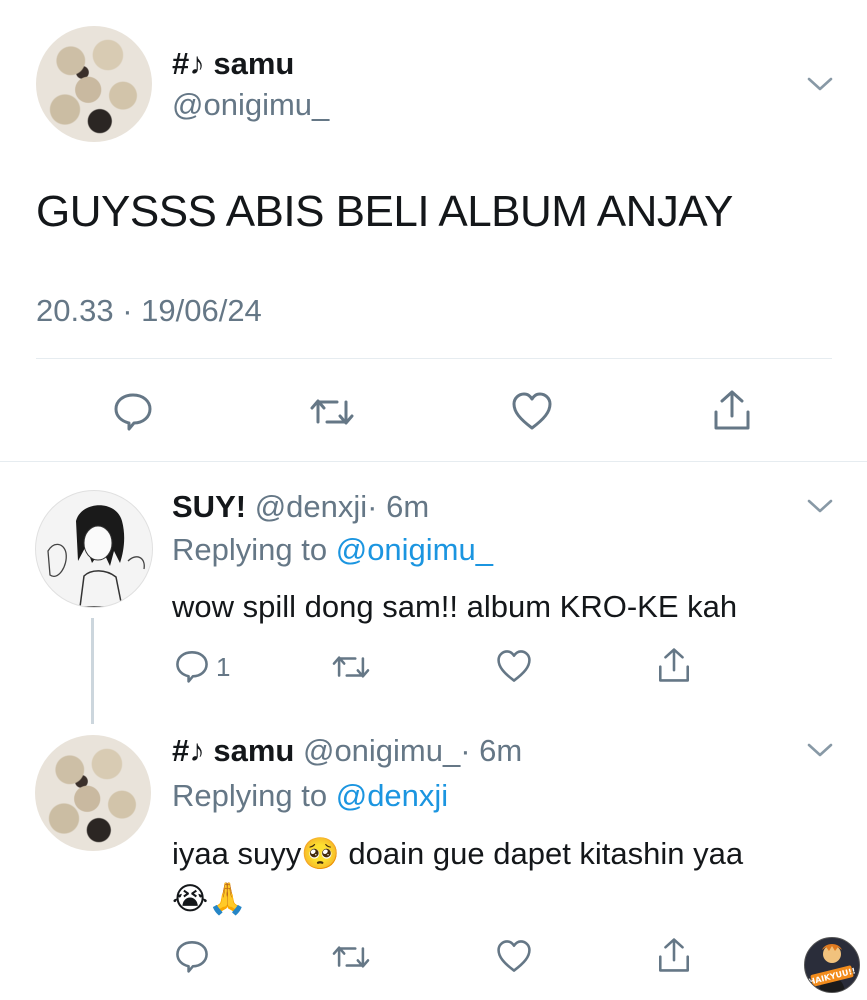 The image size is (867, 1000). I want to click on author-avatar, so click(94, 84).